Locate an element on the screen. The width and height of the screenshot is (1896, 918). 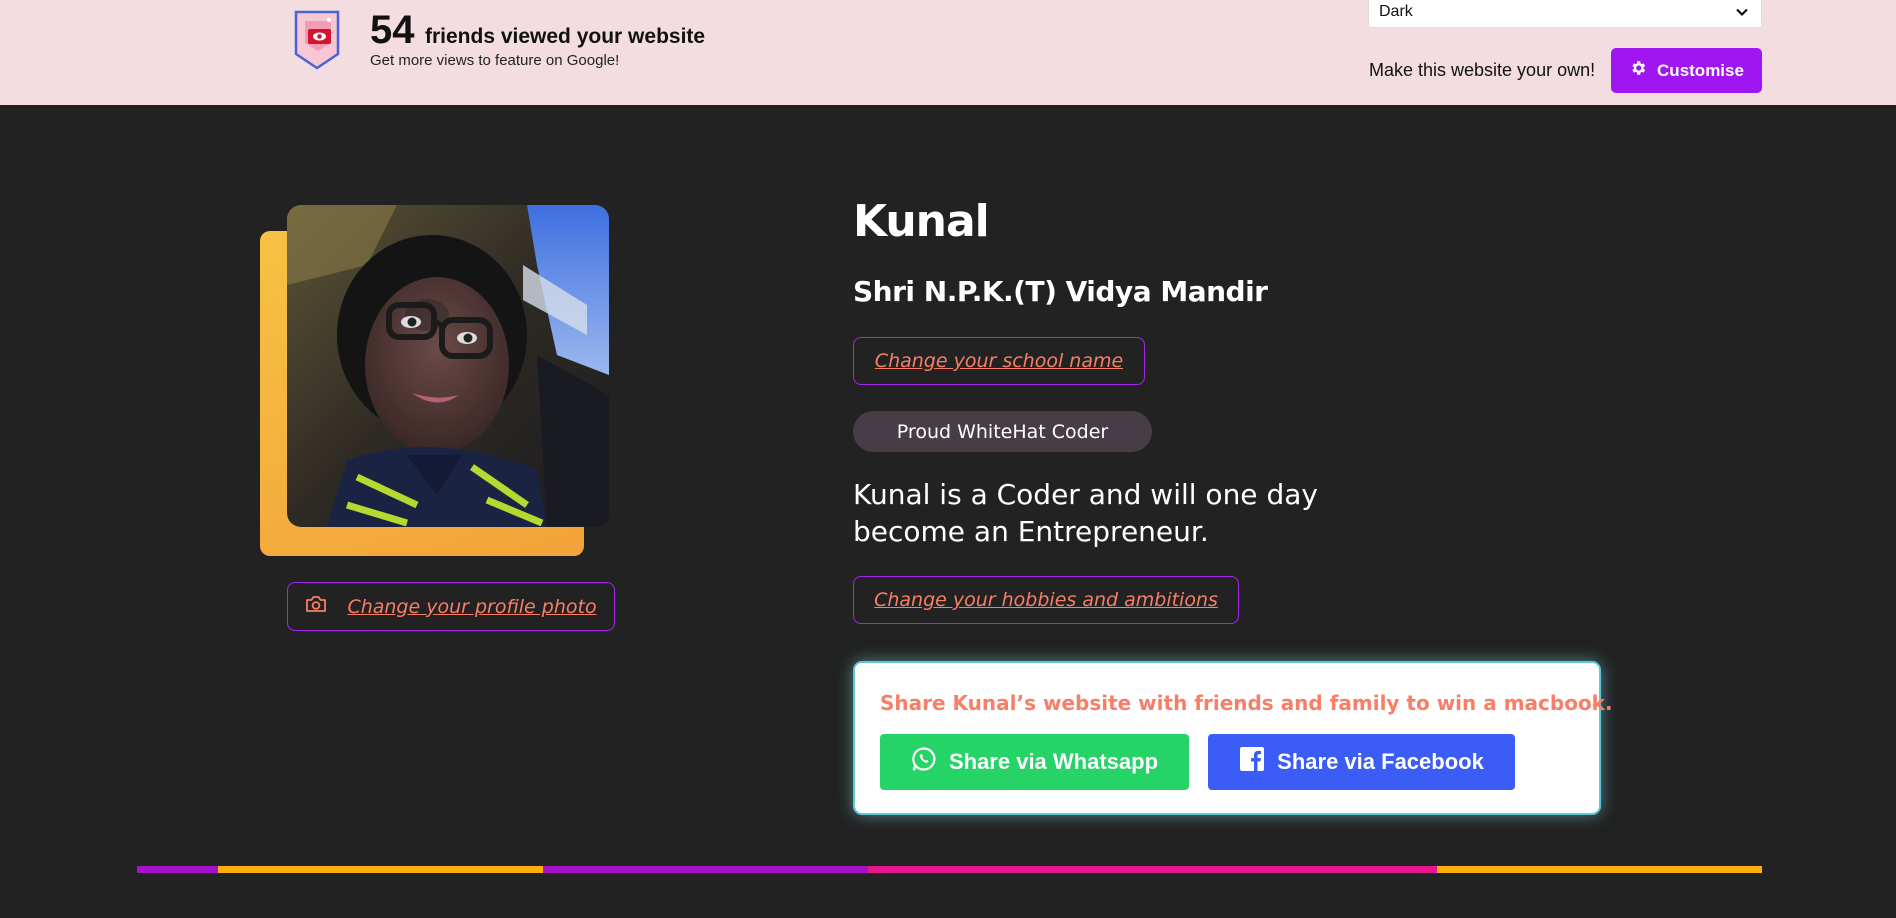
profile-photo is located at coordinates (448, 366).